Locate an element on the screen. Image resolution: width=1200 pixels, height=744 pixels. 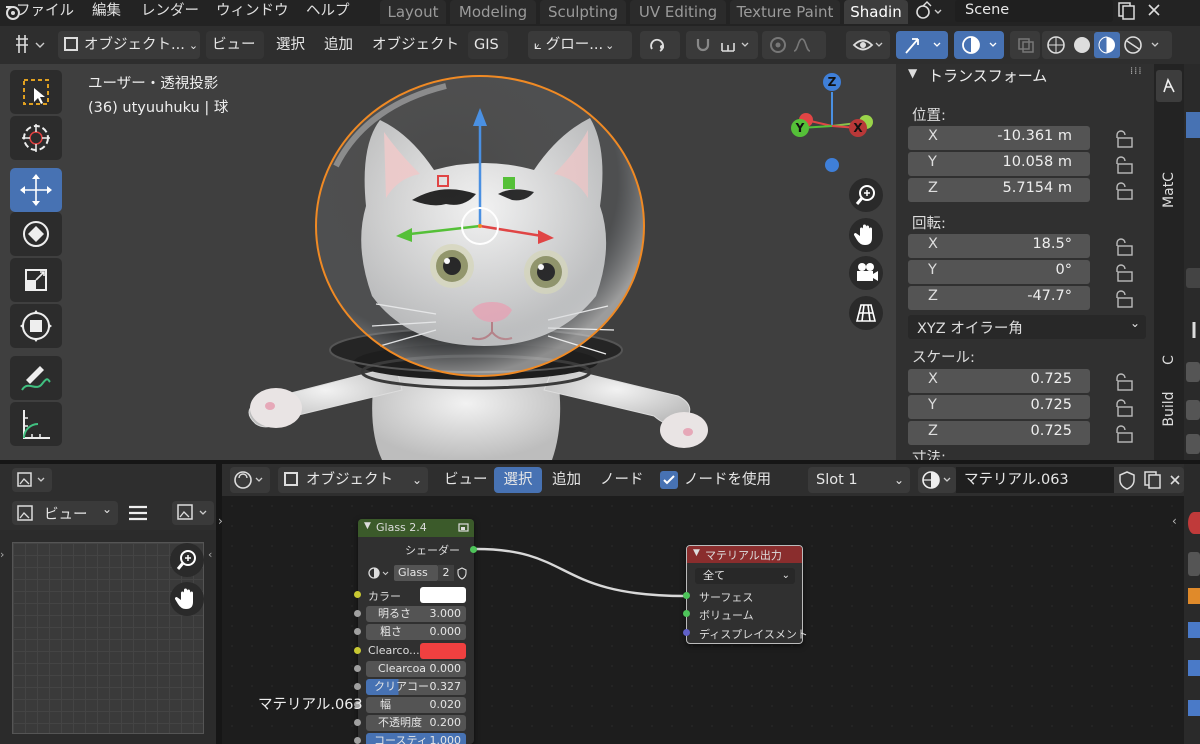
pan-hand-icon is located at coordinates (866, 235).